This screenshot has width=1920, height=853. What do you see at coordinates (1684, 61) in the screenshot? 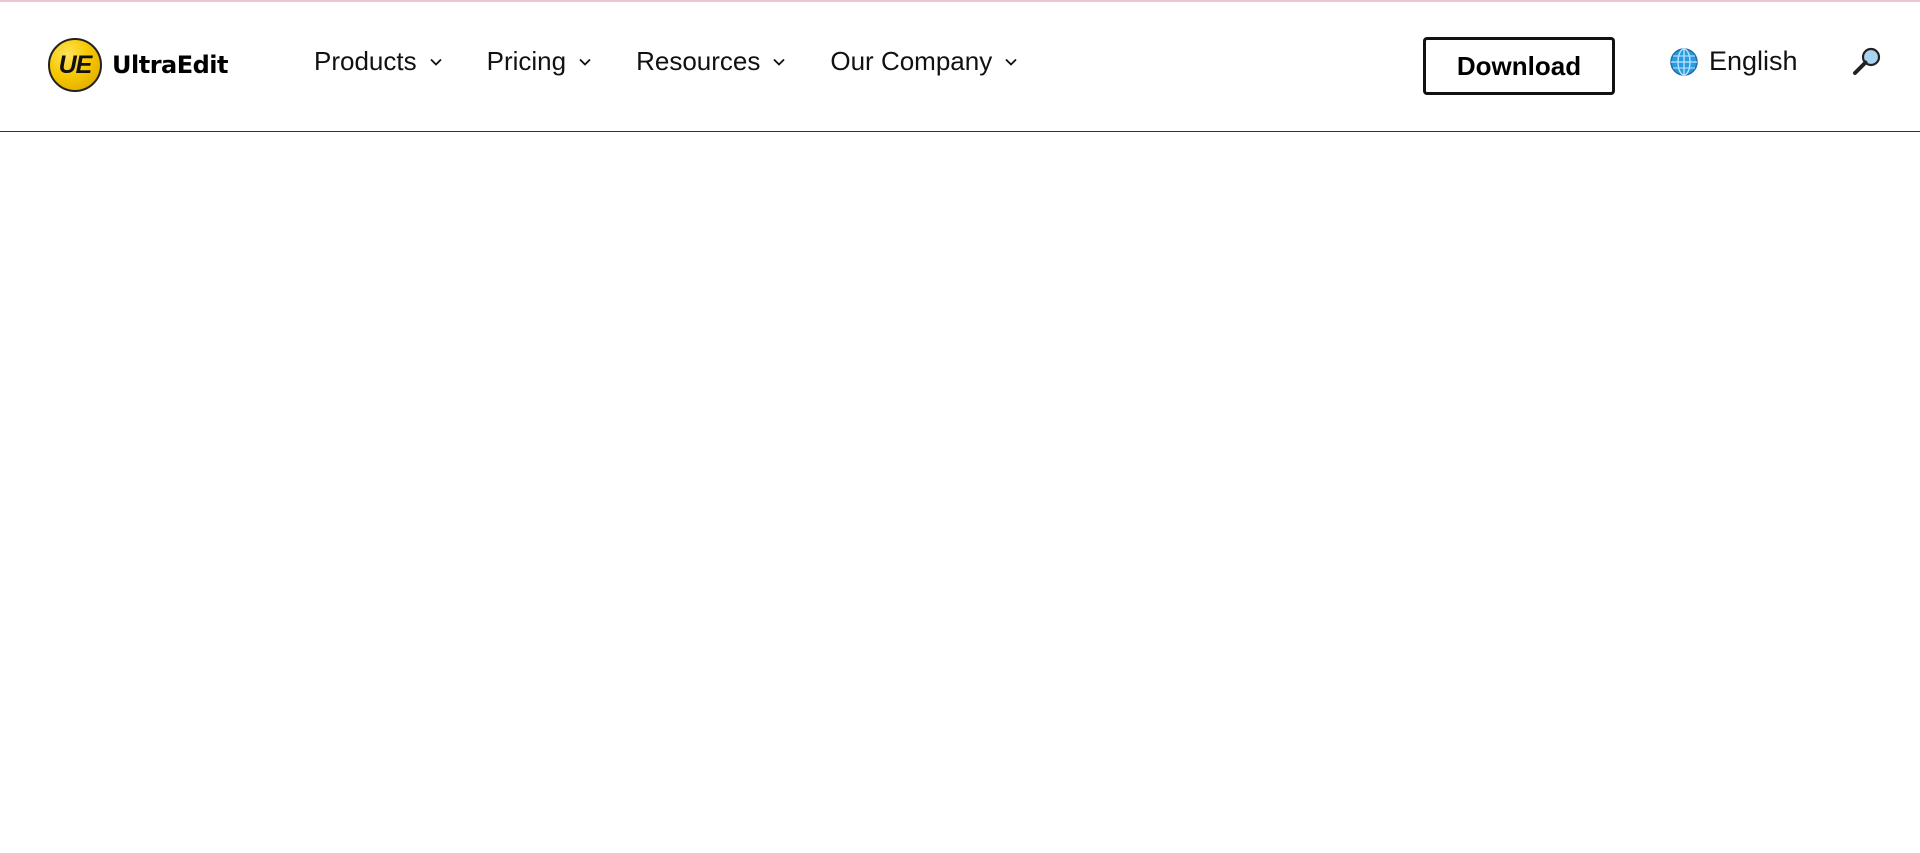
I see `globe-icon` at bounding box center [1684, 61].